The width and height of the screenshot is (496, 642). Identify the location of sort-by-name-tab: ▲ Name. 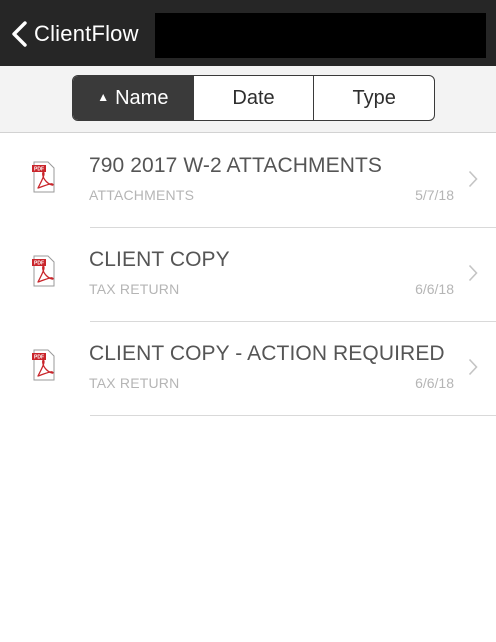
(133, 98).